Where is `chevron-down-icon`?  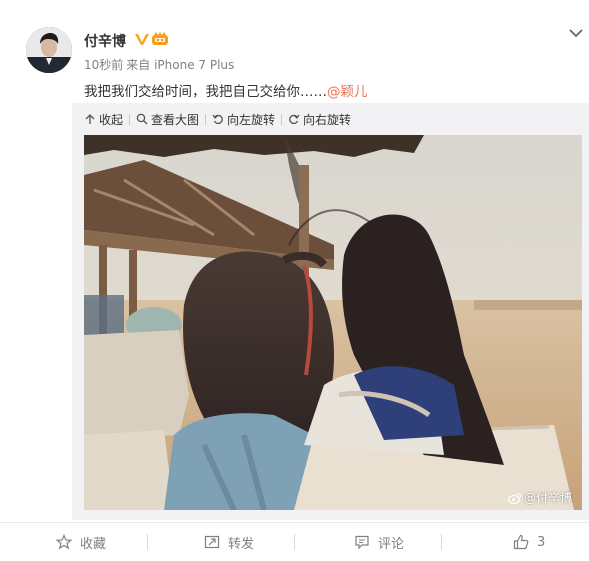 chevron-down-icon is located at coordinates (576, 32).